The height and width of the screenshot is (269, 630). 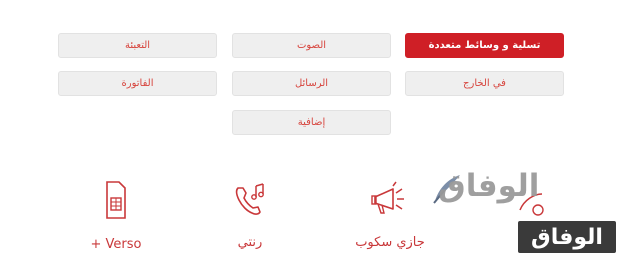 I want to click on service-label-verso: Verso +, so click(x=116, y=244).